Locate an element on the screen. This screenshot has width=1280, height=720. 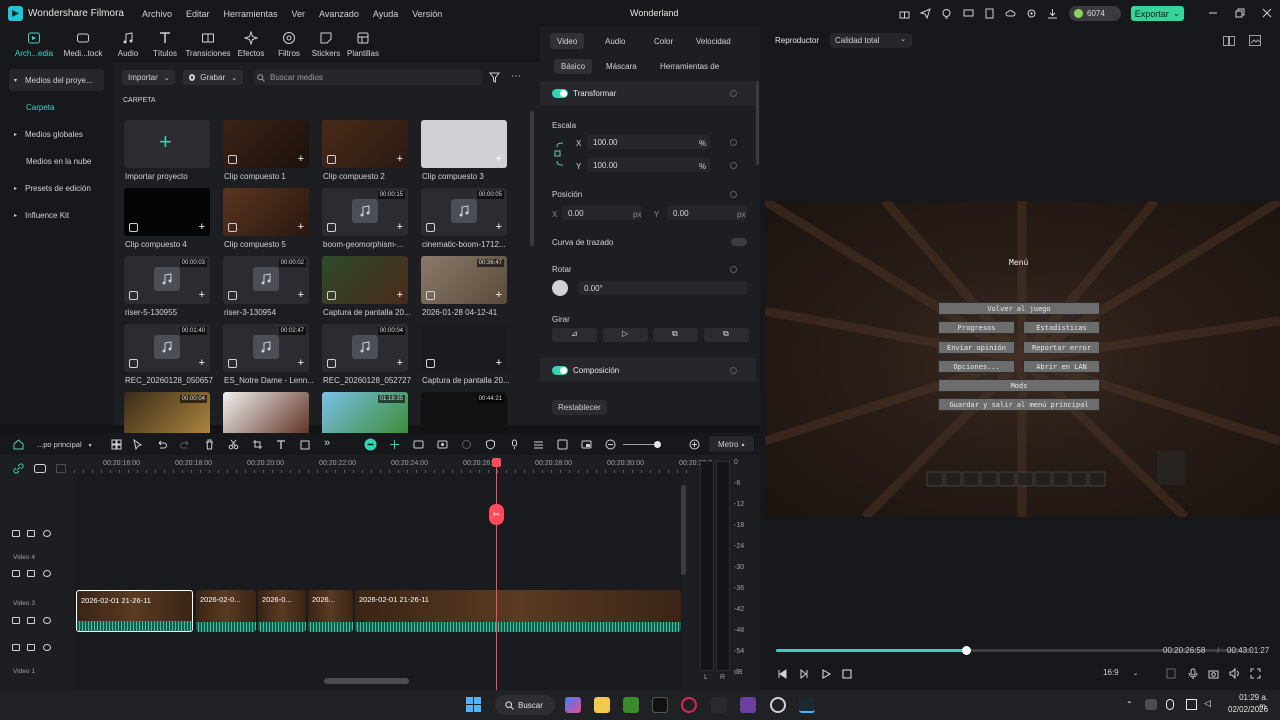
search-input: Buscar medios is located at coordinates (368, 77).